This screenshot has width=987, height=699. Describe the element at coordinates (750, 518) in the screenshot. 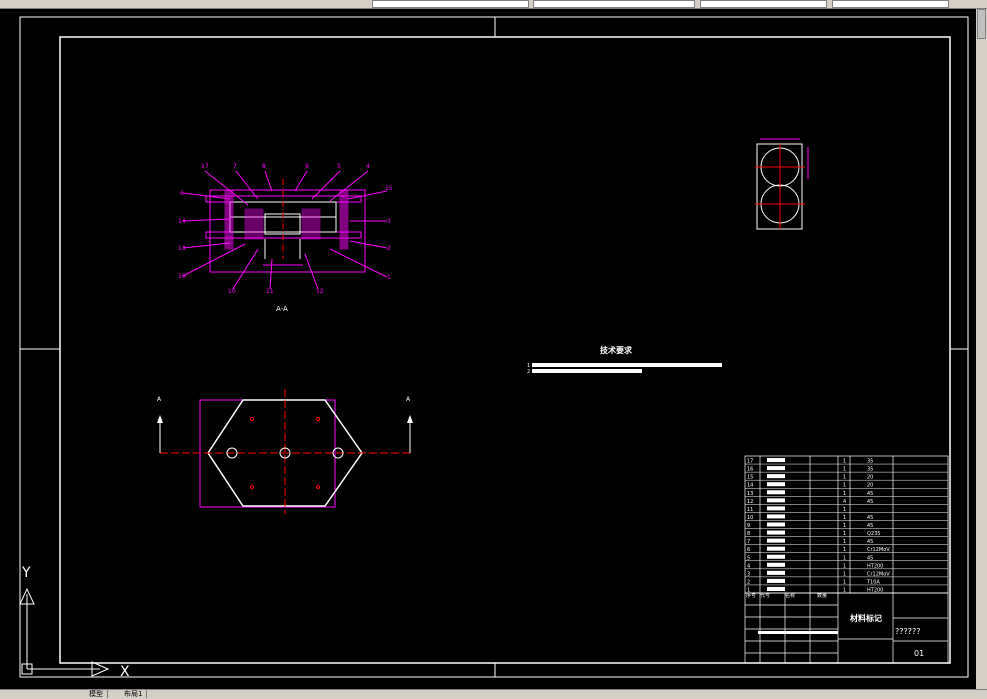

I see `bom-cell-no: 10` at that location.